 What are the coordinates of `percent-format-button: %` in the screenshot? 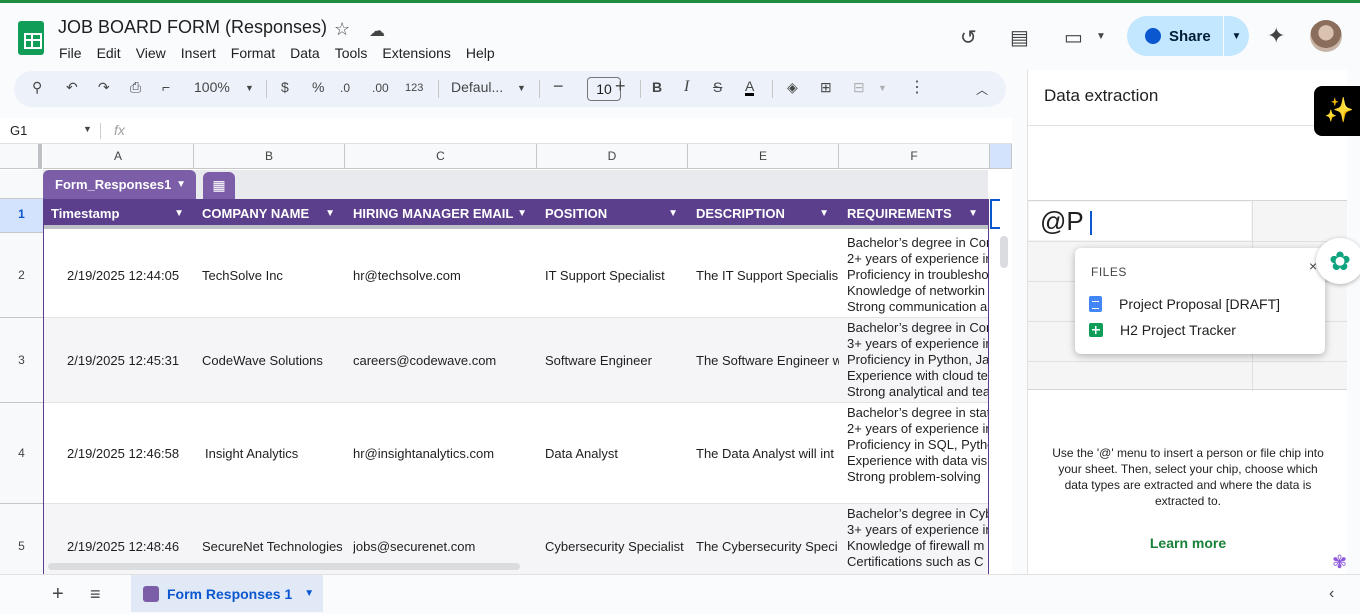 It's located at (318, 87).